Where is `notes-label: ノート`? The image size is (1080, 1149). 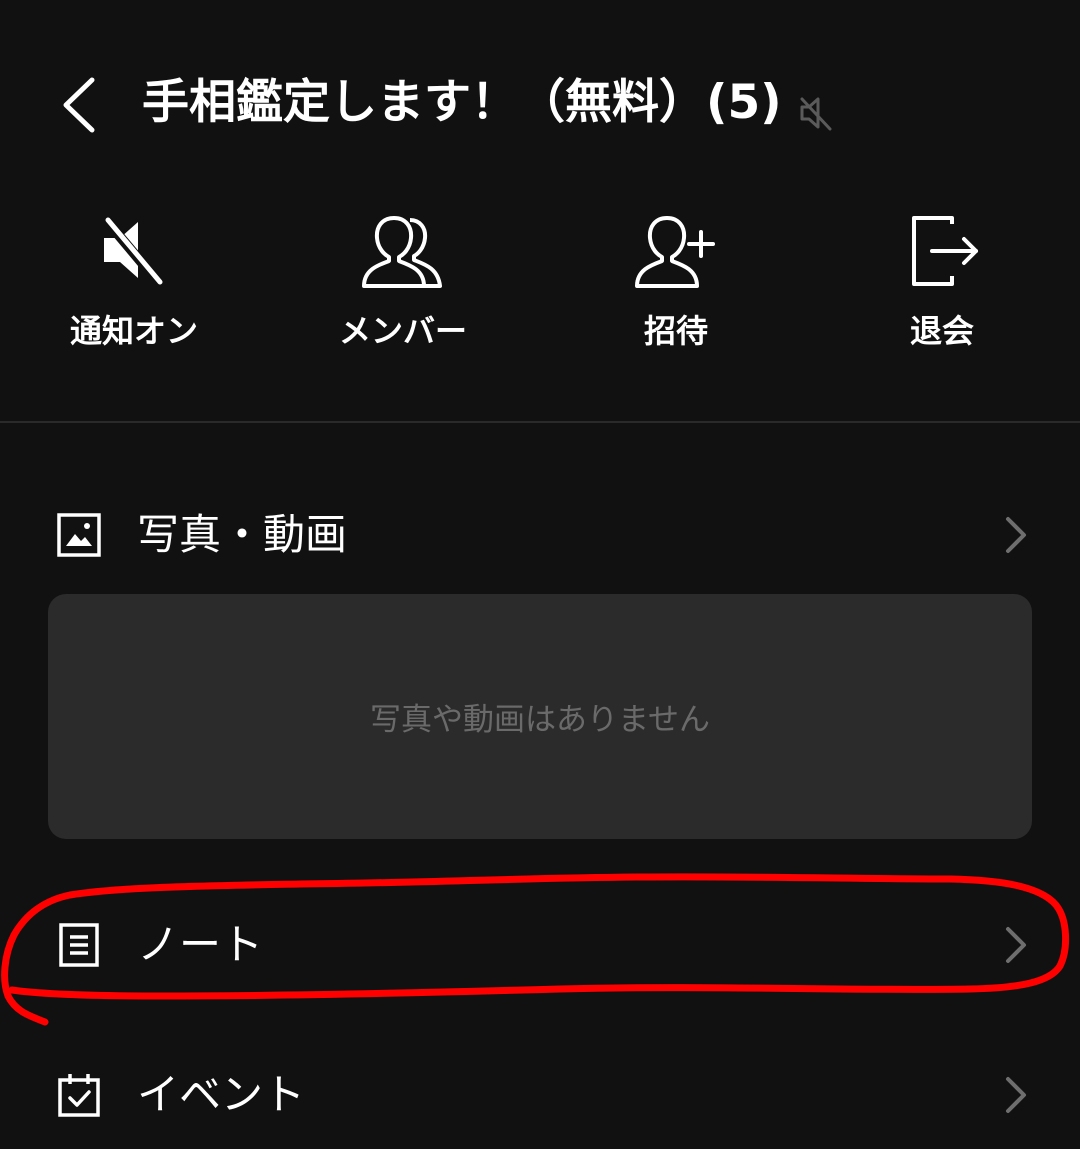
notes-label: ノート is located at coordinates (200, 944).